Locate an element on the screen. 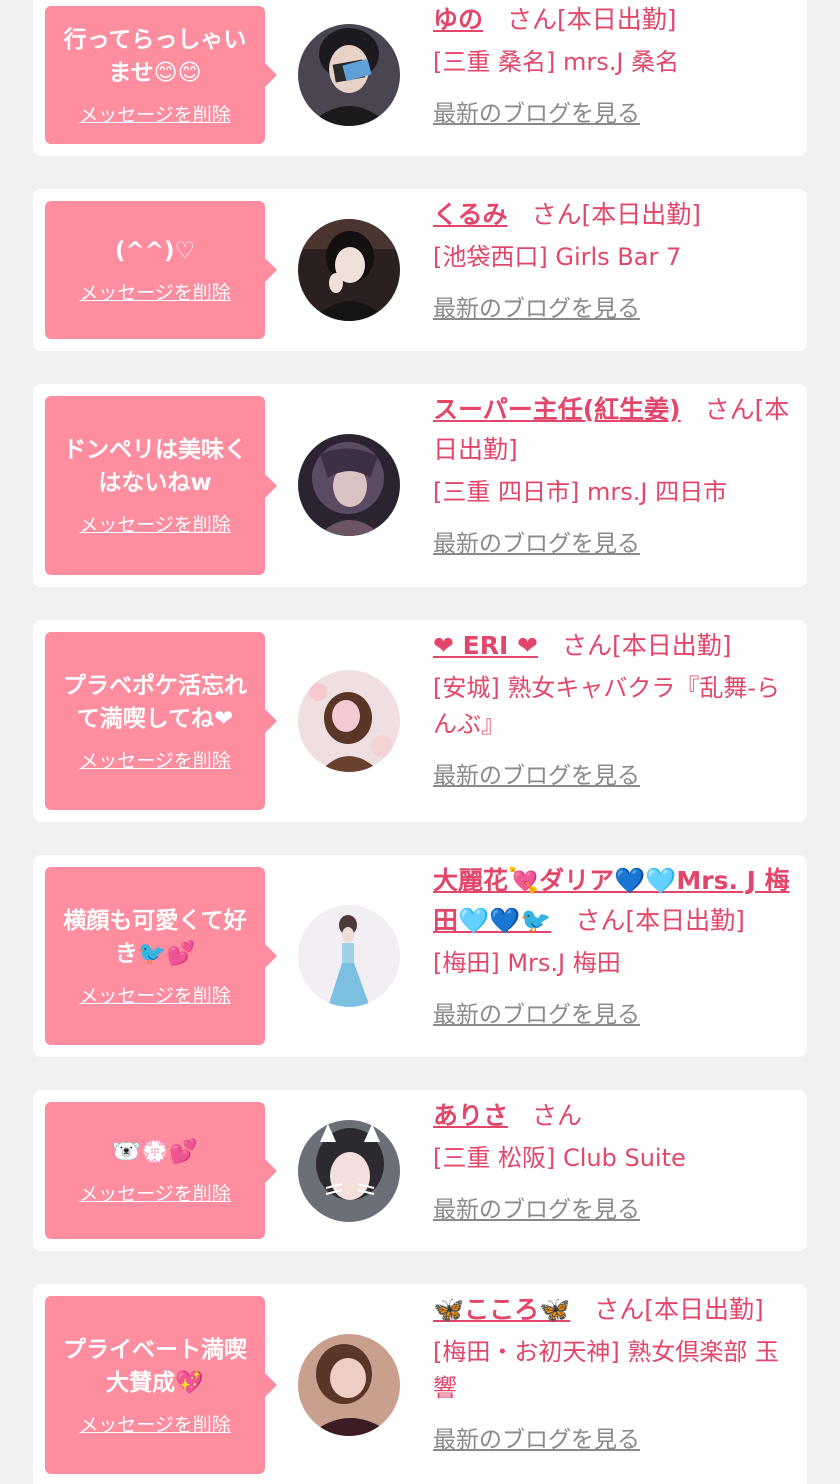 The width and height of the screenshot is (840, 1484). message-bubble: プラベポケ活忘れて満喫してね❤ メッセージを削除 is located at coordinates (161, 721).